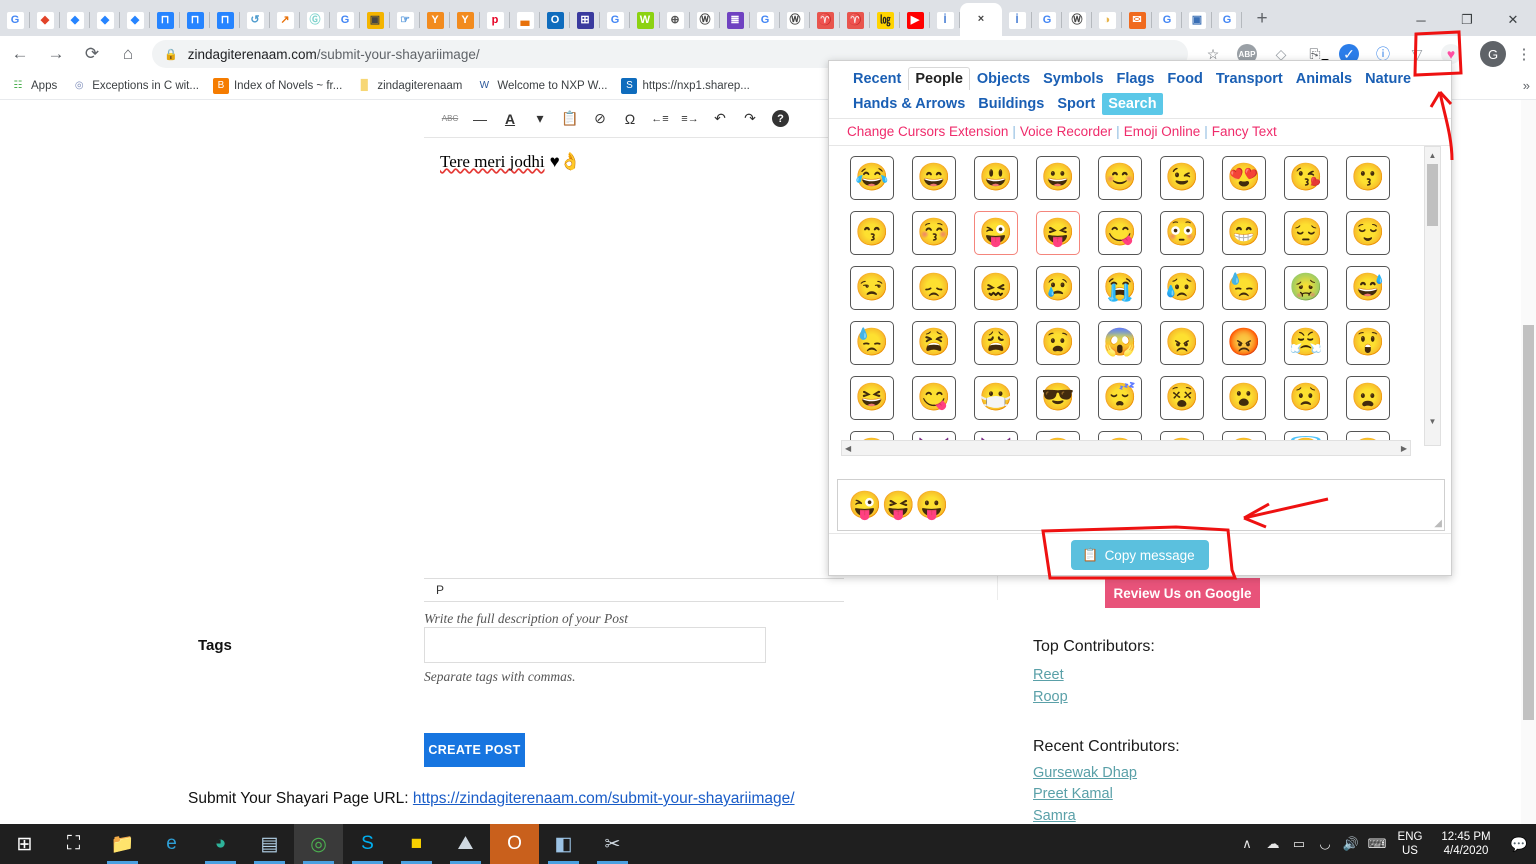 The image size is (1536, 864). Describe the element at coordinates (795, 20) in the screenshot. I see `tab-wordpress-2: Ⓦ` at that location.